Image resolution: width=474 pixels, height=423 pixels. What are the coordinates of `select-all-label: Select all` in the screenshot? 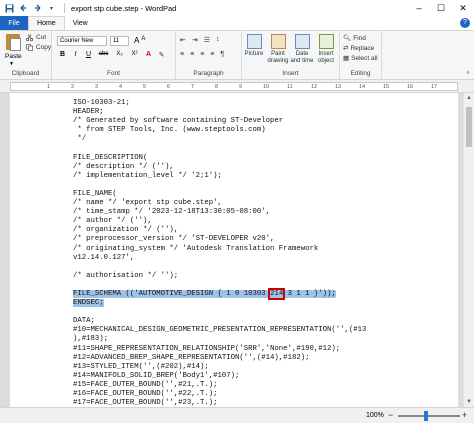 It's located at (364, 58).